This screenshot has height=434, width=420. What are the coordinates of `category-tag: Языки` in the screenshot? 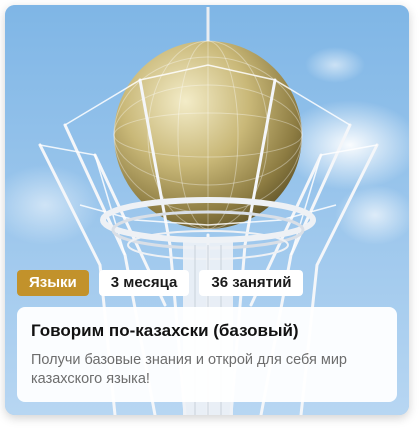 It's located at (53, 283).